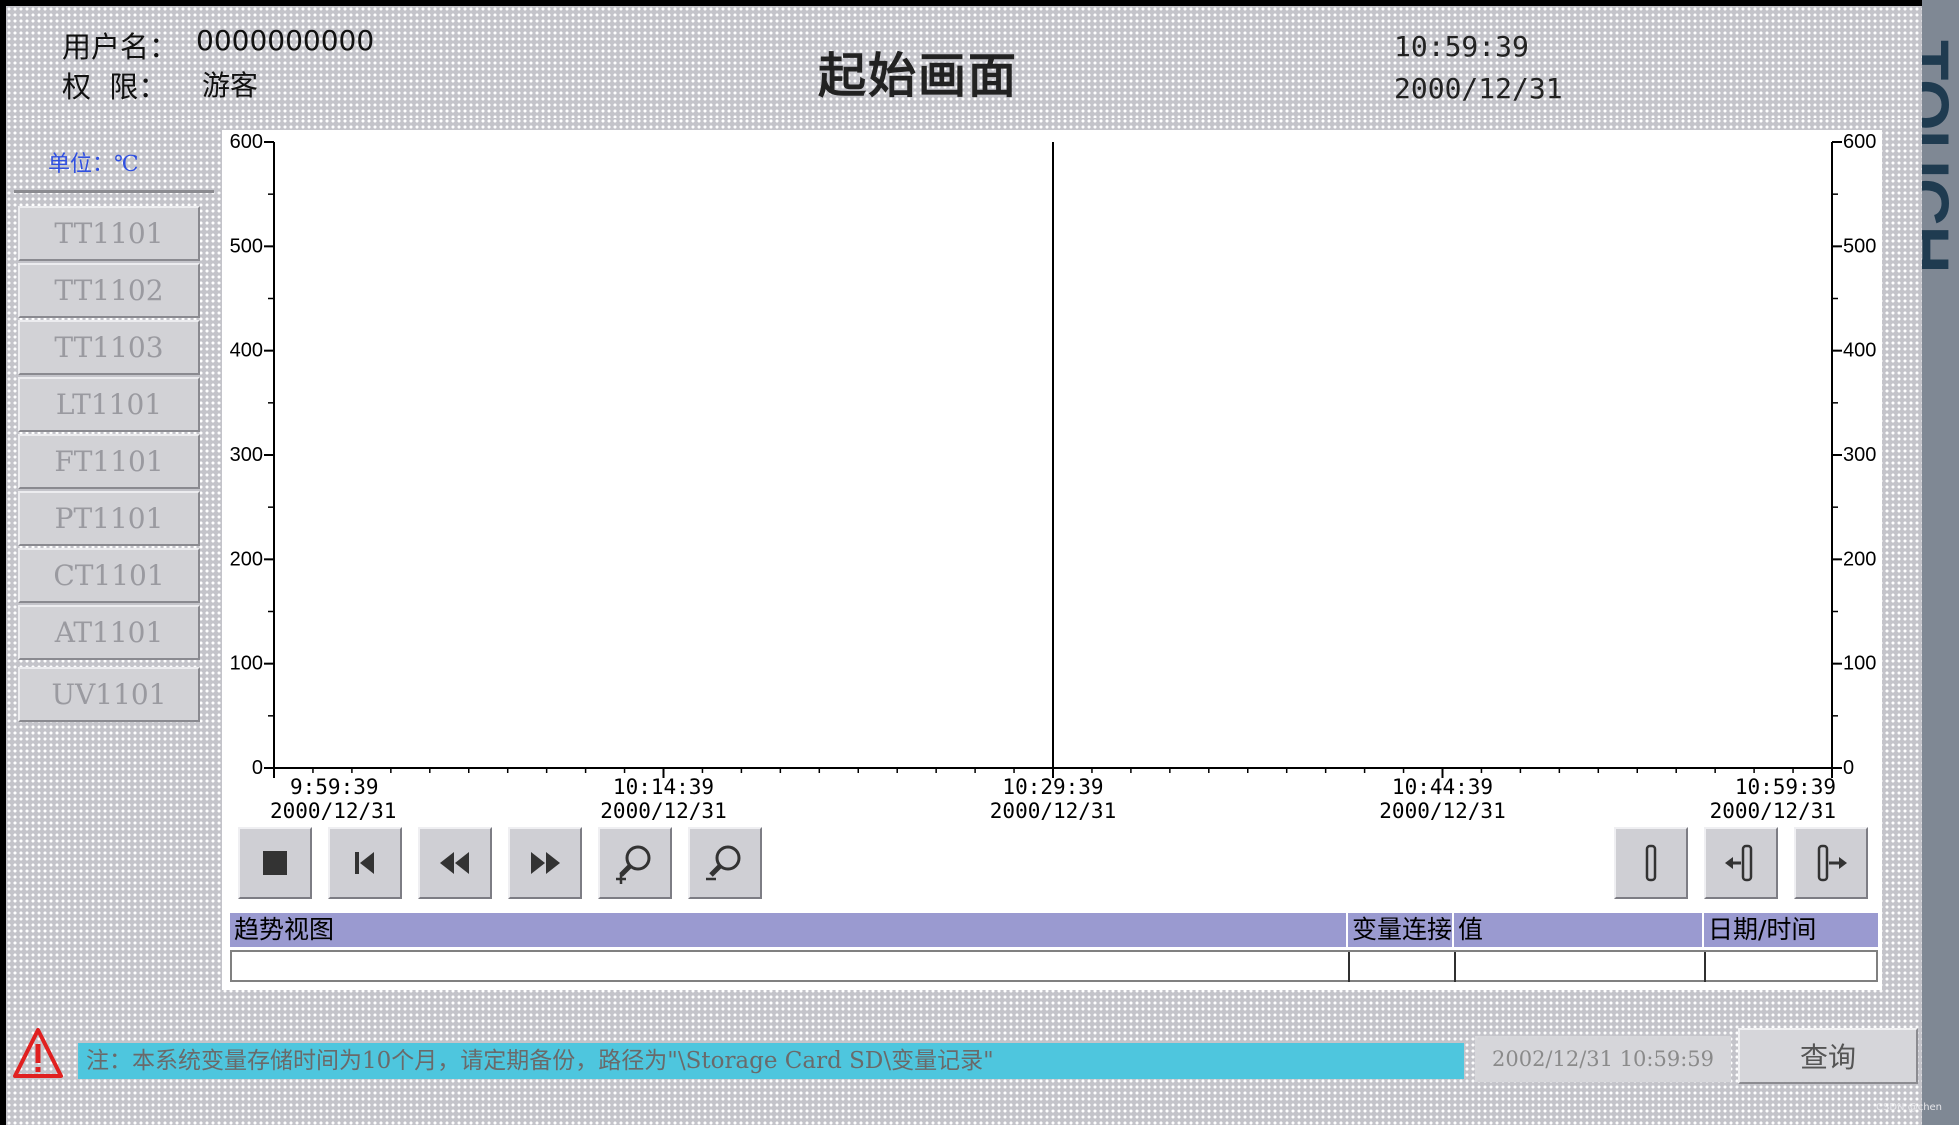 This screenshot has height=1125, width=1959. Describe the element at coordinates (1859, 246) in the screenshot. I see `y-tick-label-right: 500` at that location.